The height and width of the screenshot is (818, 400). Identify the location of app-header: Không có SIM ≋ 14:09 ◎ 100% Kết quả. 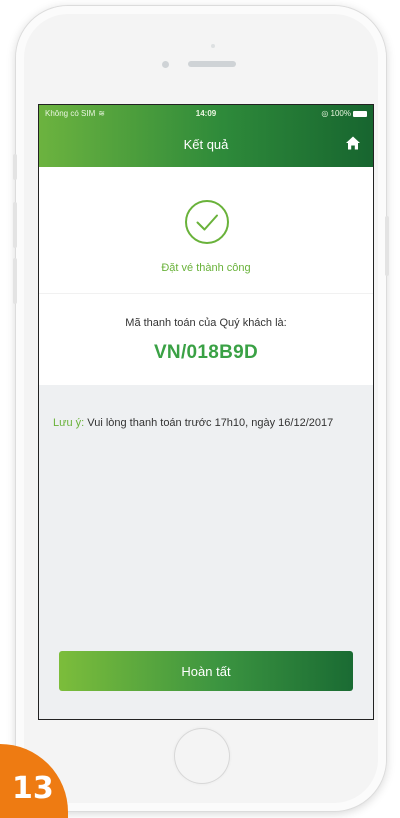
(206, 136).